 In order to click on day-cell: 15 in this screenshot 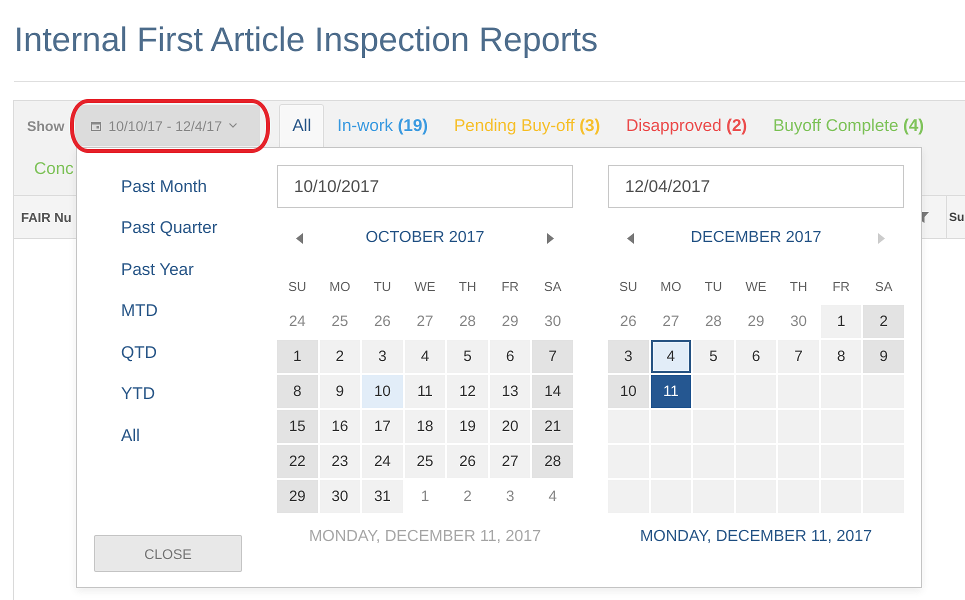, I will do `click(297, 426)`.